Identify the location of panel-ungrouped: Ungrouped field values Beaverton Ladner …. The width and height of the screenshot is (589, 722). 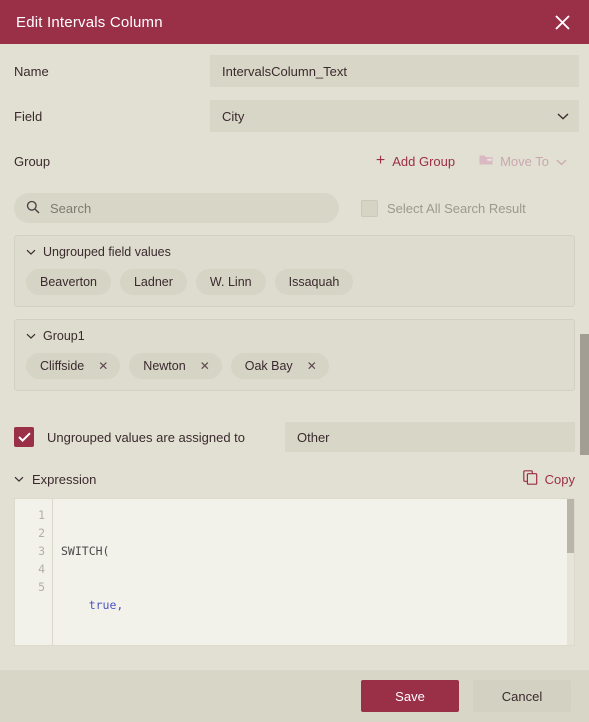
(294, 271).